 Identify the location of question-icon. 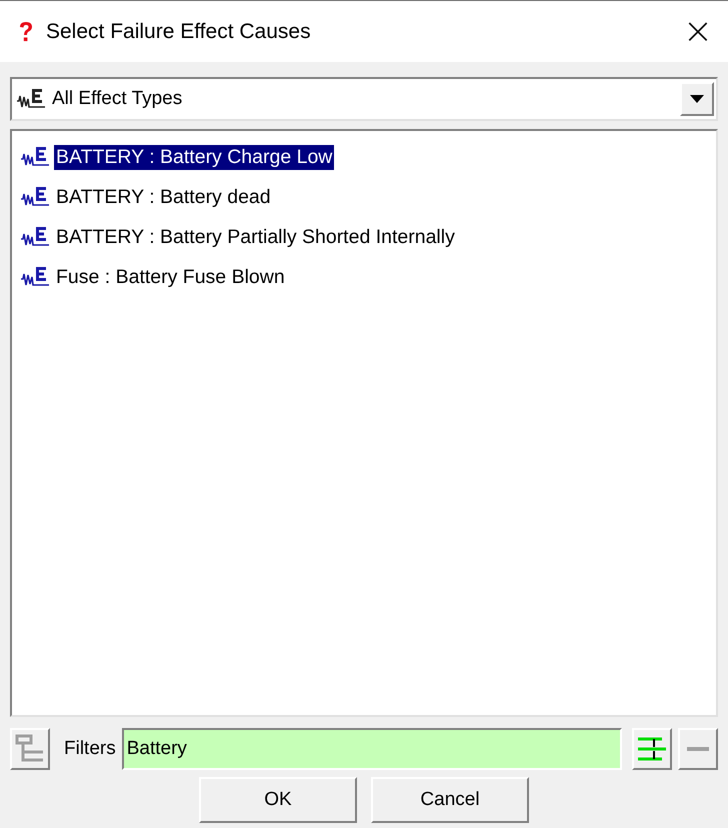
(26, 31).